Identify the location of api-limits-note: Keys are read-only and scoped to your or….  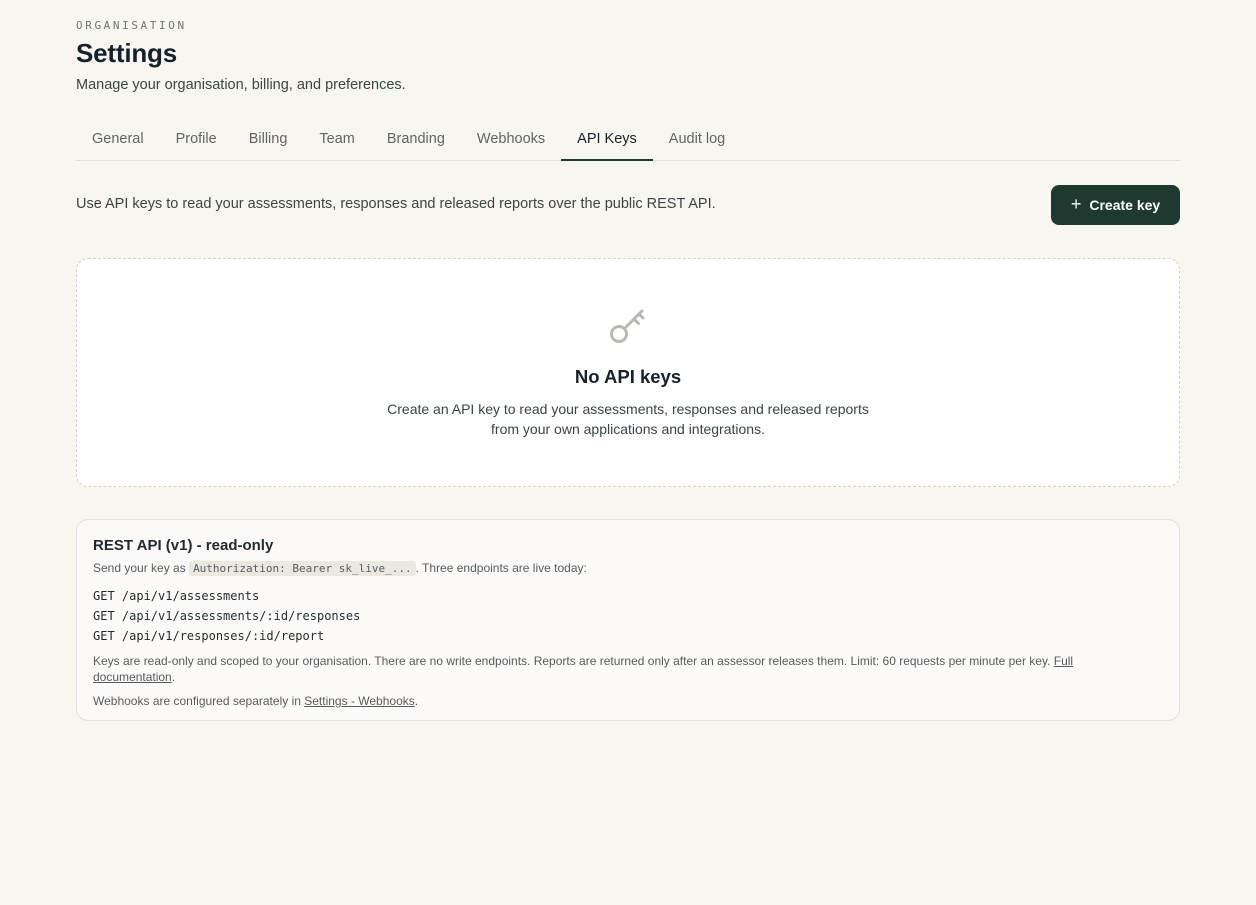
(583, 669).